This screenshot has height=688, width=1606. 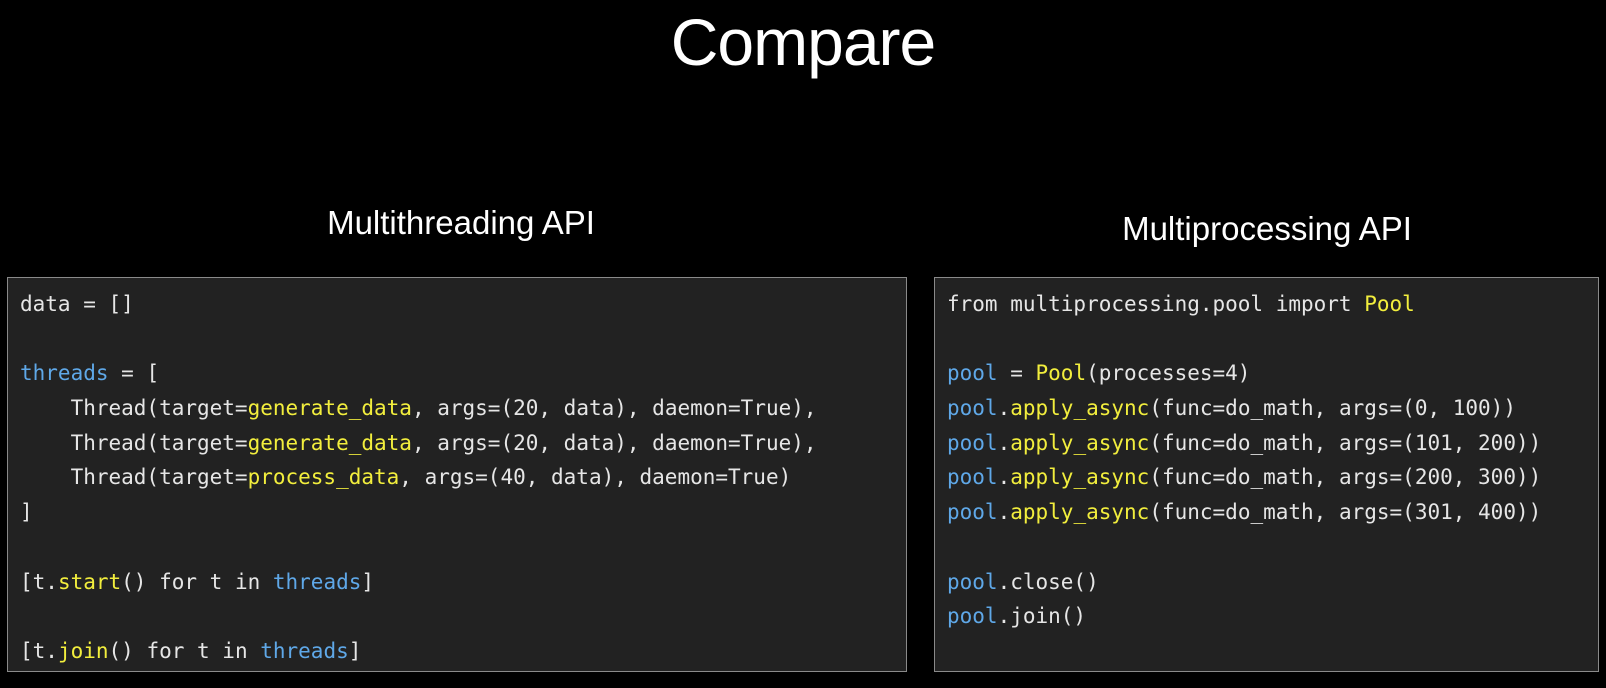 I want to click on code-line: from multiprocessing.pool import Pool, so click(x=1244, y=304).